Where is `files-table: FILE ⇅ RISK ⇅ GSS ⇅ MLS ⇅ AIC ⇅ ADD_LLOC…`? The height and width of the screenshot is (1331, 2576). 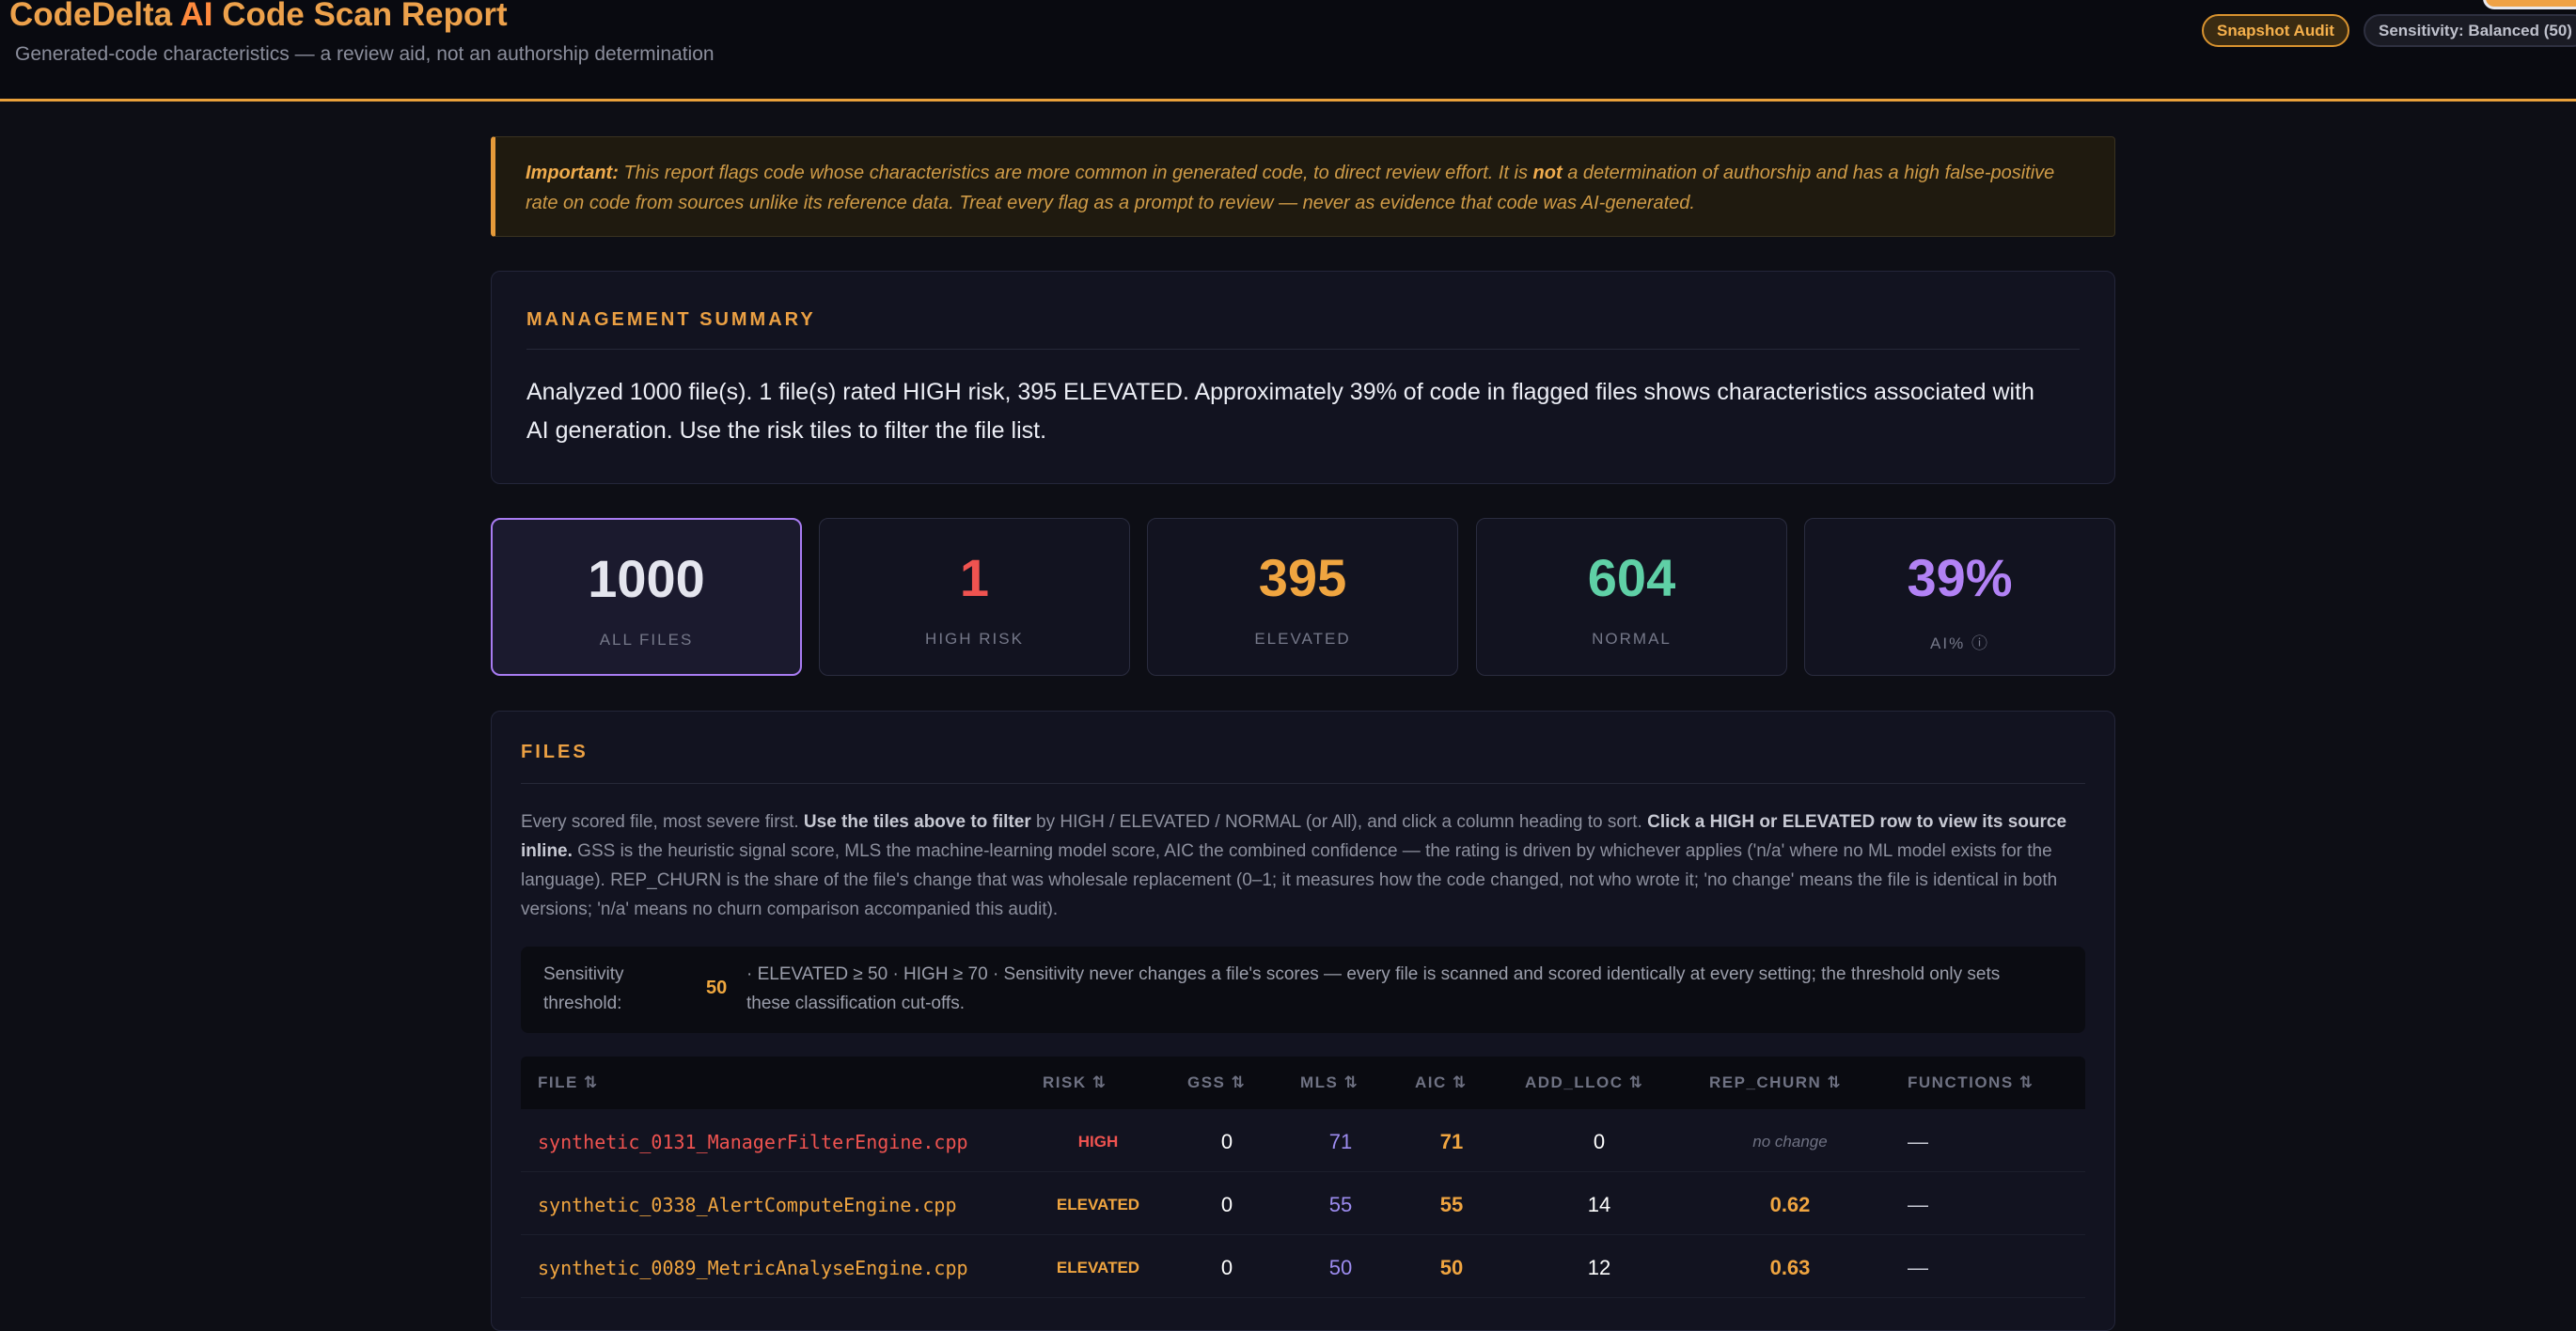
files-table: FILE ⇅ RISK ⇅ GSS ⇅ MLS ⇅ AIC ⇅ ADD_LLOC… is located at coordinates (1303, 1177).